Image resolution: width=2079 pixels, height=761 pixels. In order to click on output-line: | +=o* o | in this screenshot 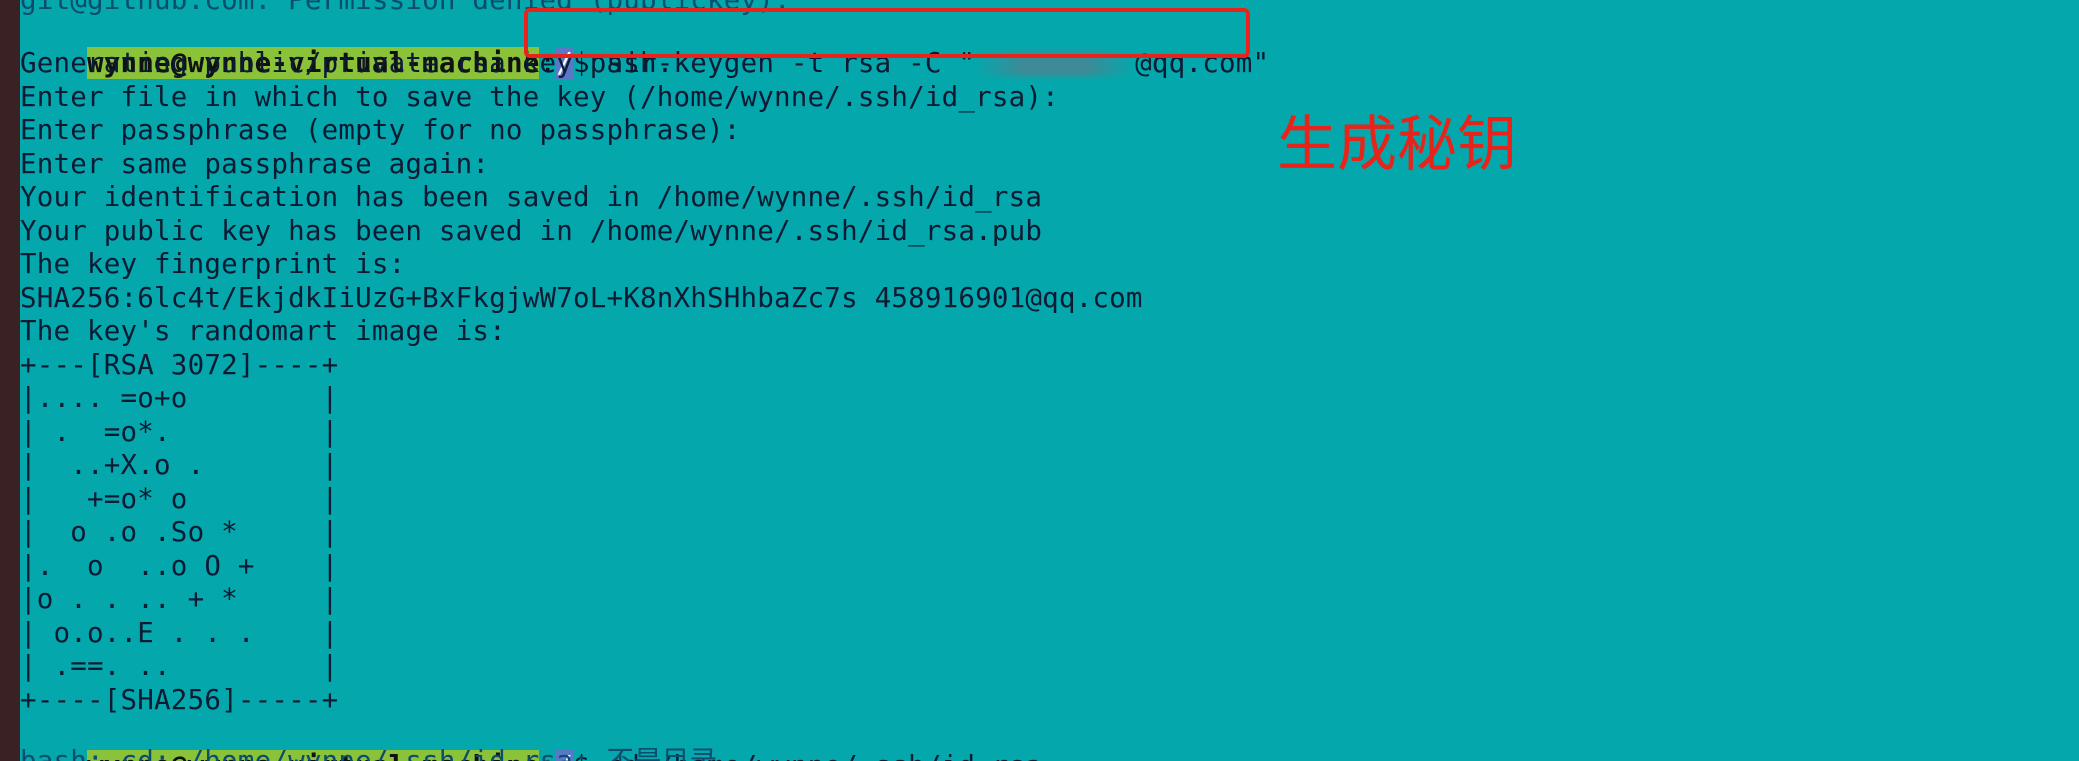, I will do `click(179, 498)`.